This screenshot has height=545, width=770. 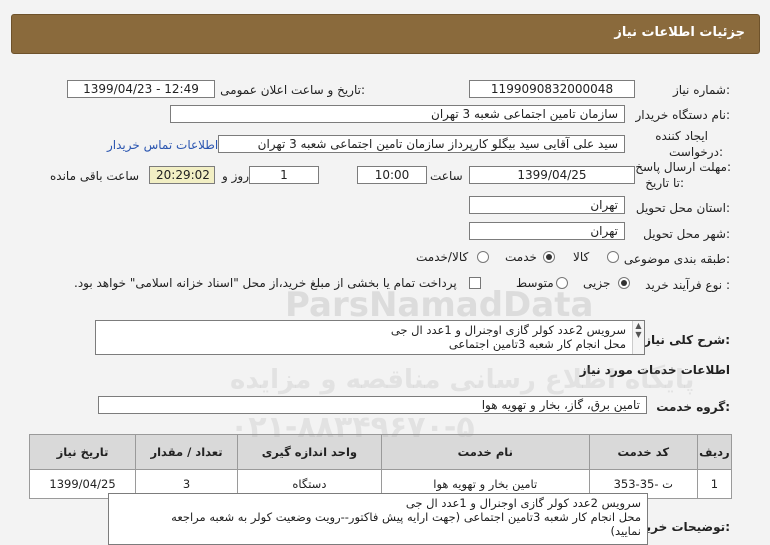 I want to click on deadline-time-field: 10:00, so click(x=392, y=175).